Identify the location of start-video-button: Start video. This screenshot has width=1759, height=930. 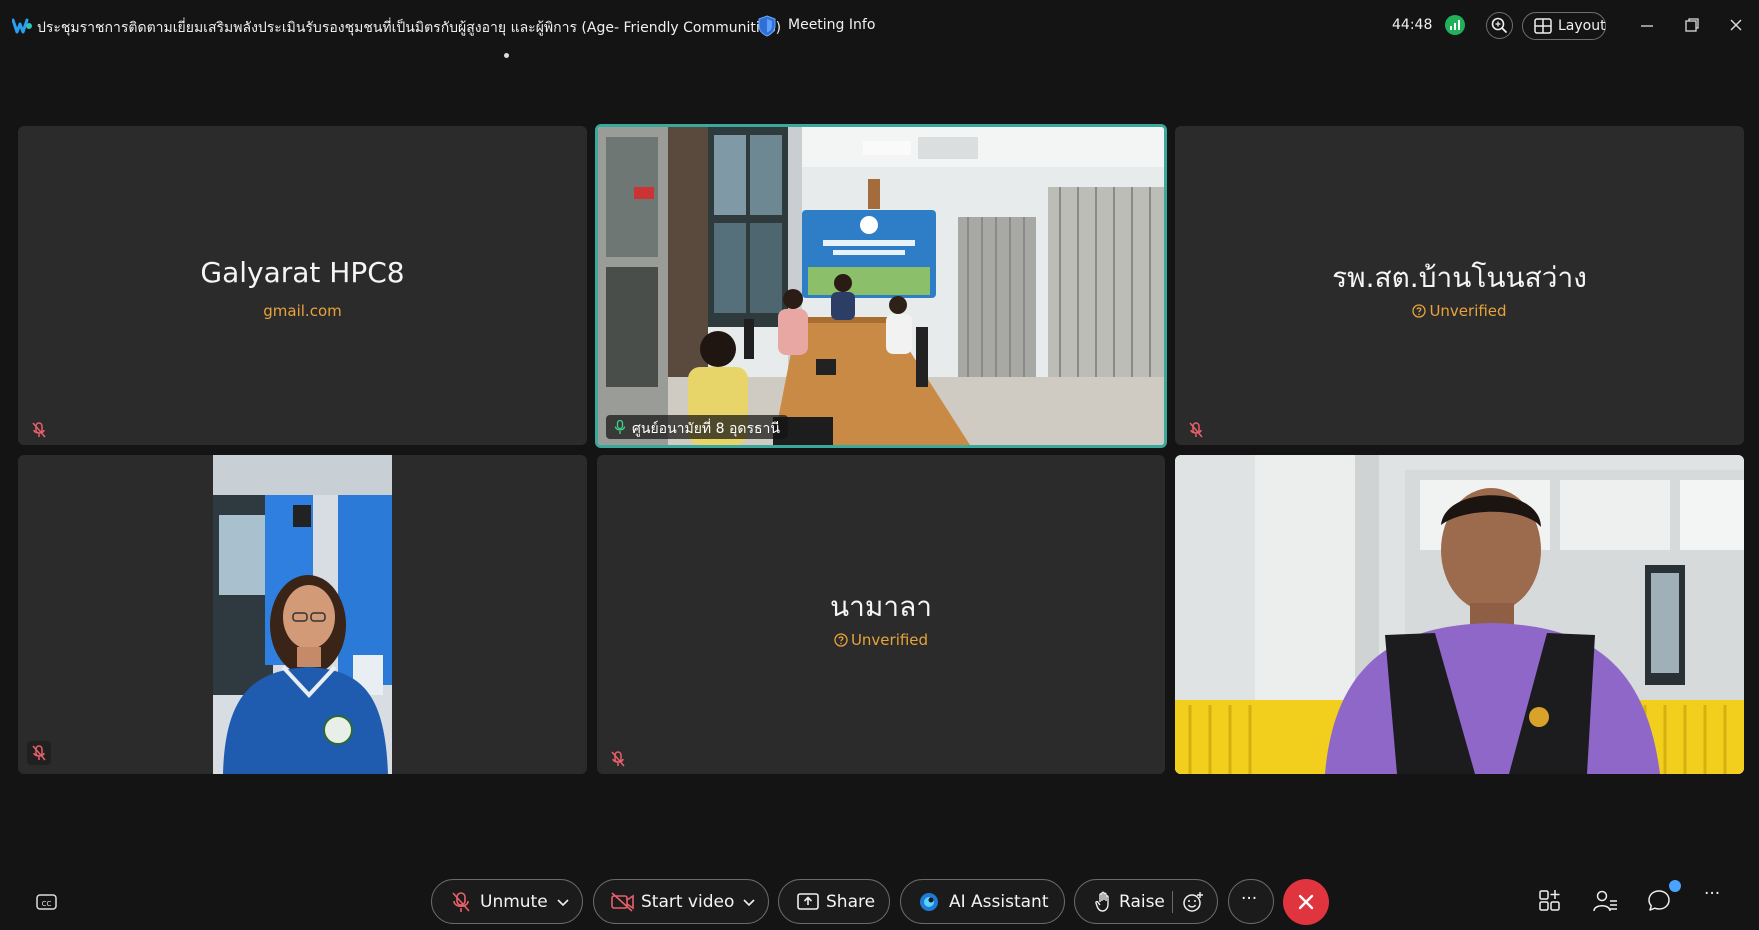
(681, 901).